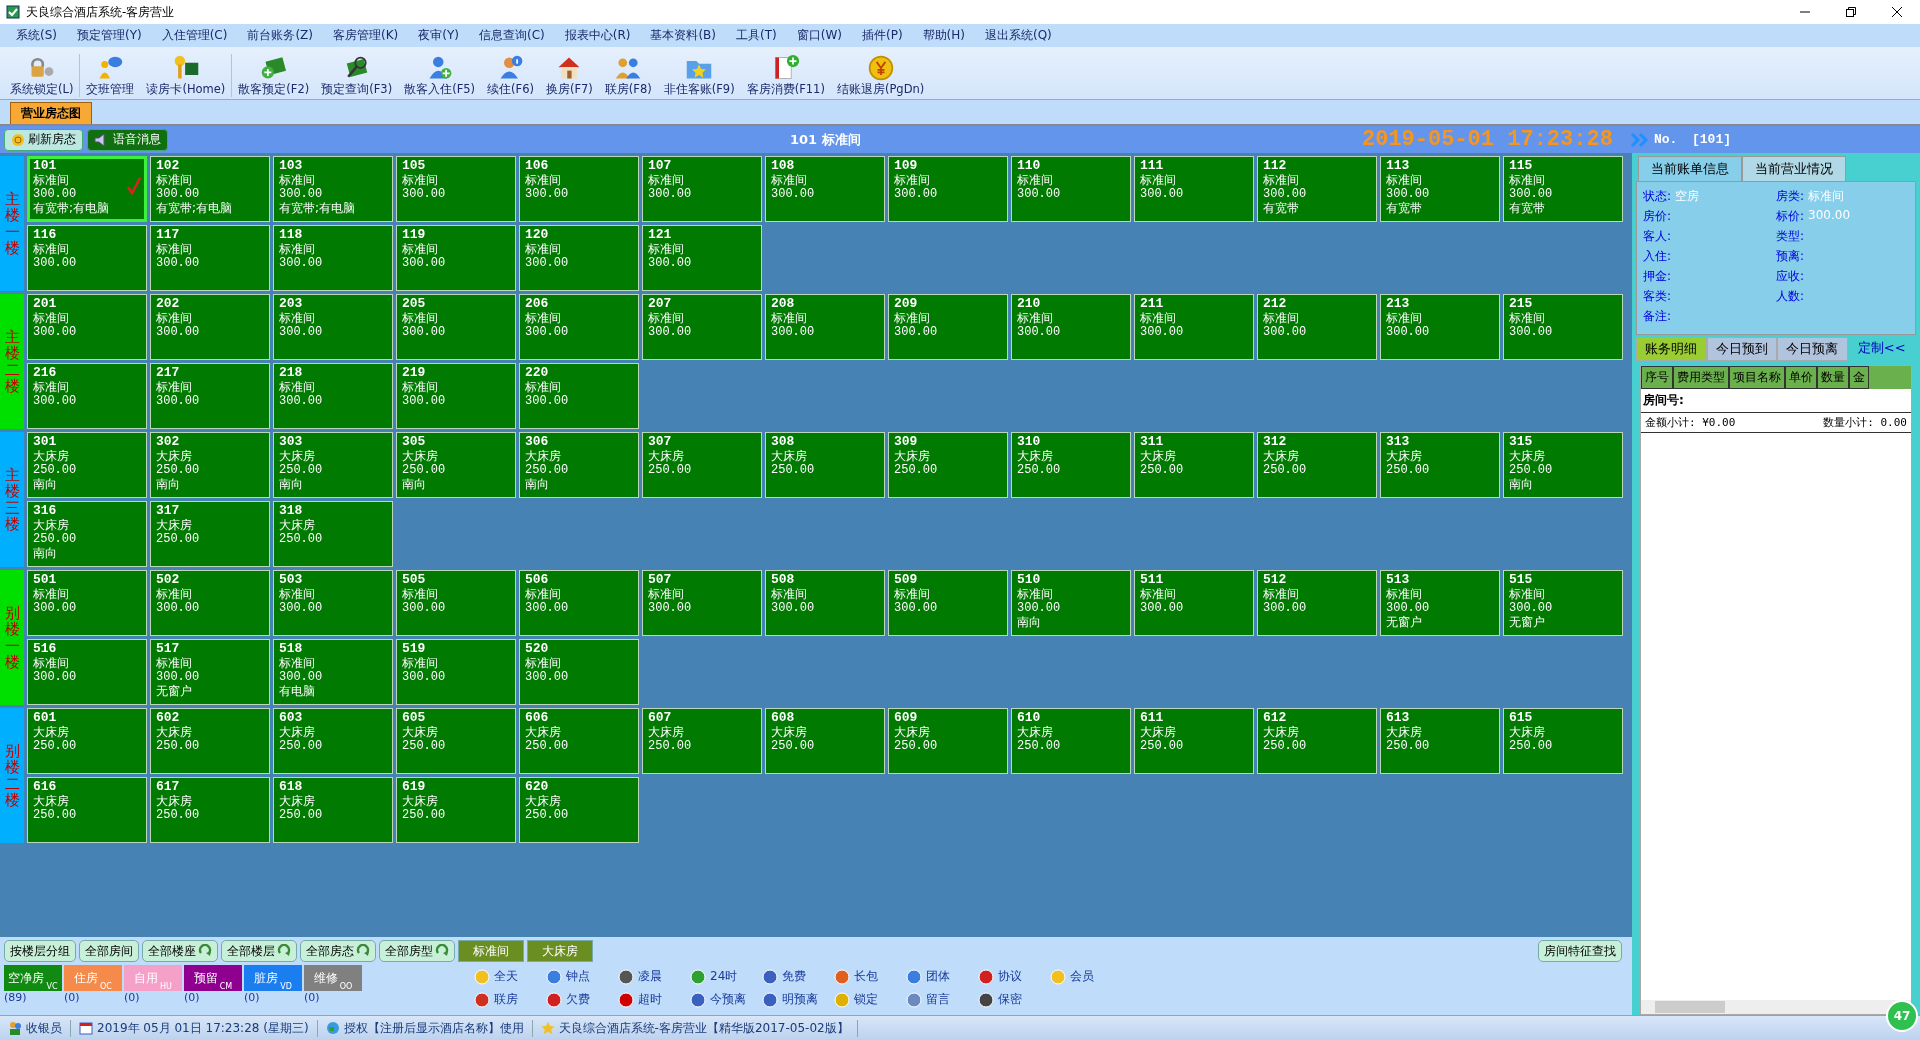  Describe the element at coordinates (417, 951) in the screenshot. I see `filter-dropdown: 全部房型` at that location.